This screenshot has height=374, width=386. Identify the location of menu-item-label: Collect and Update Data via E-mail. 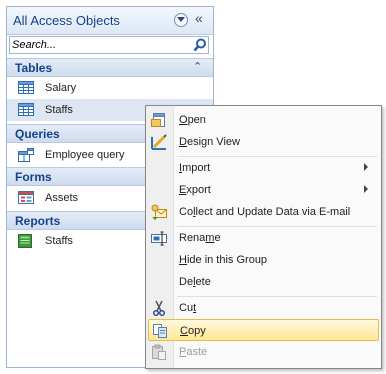
(265, 212).